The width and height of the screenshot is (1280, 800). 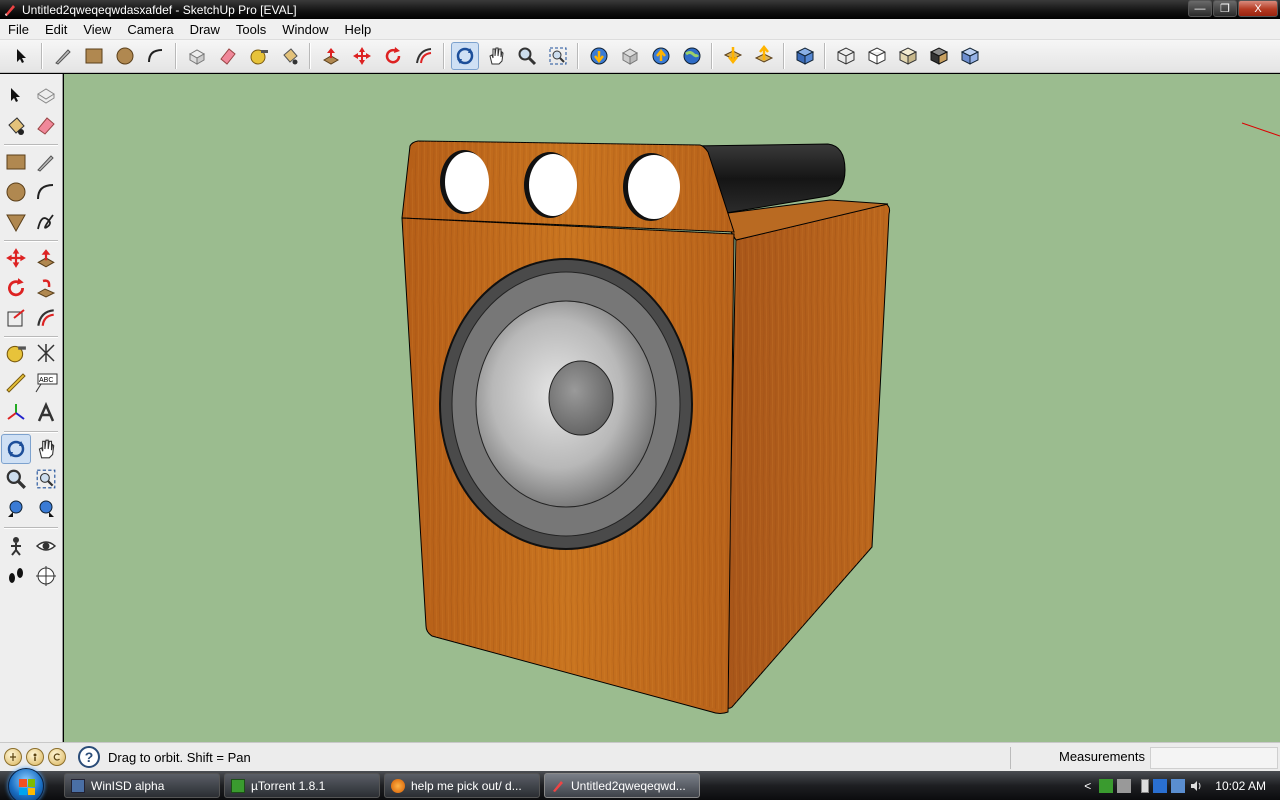 I want to click on push-pull-tool-button, so click(x=331, y=56).